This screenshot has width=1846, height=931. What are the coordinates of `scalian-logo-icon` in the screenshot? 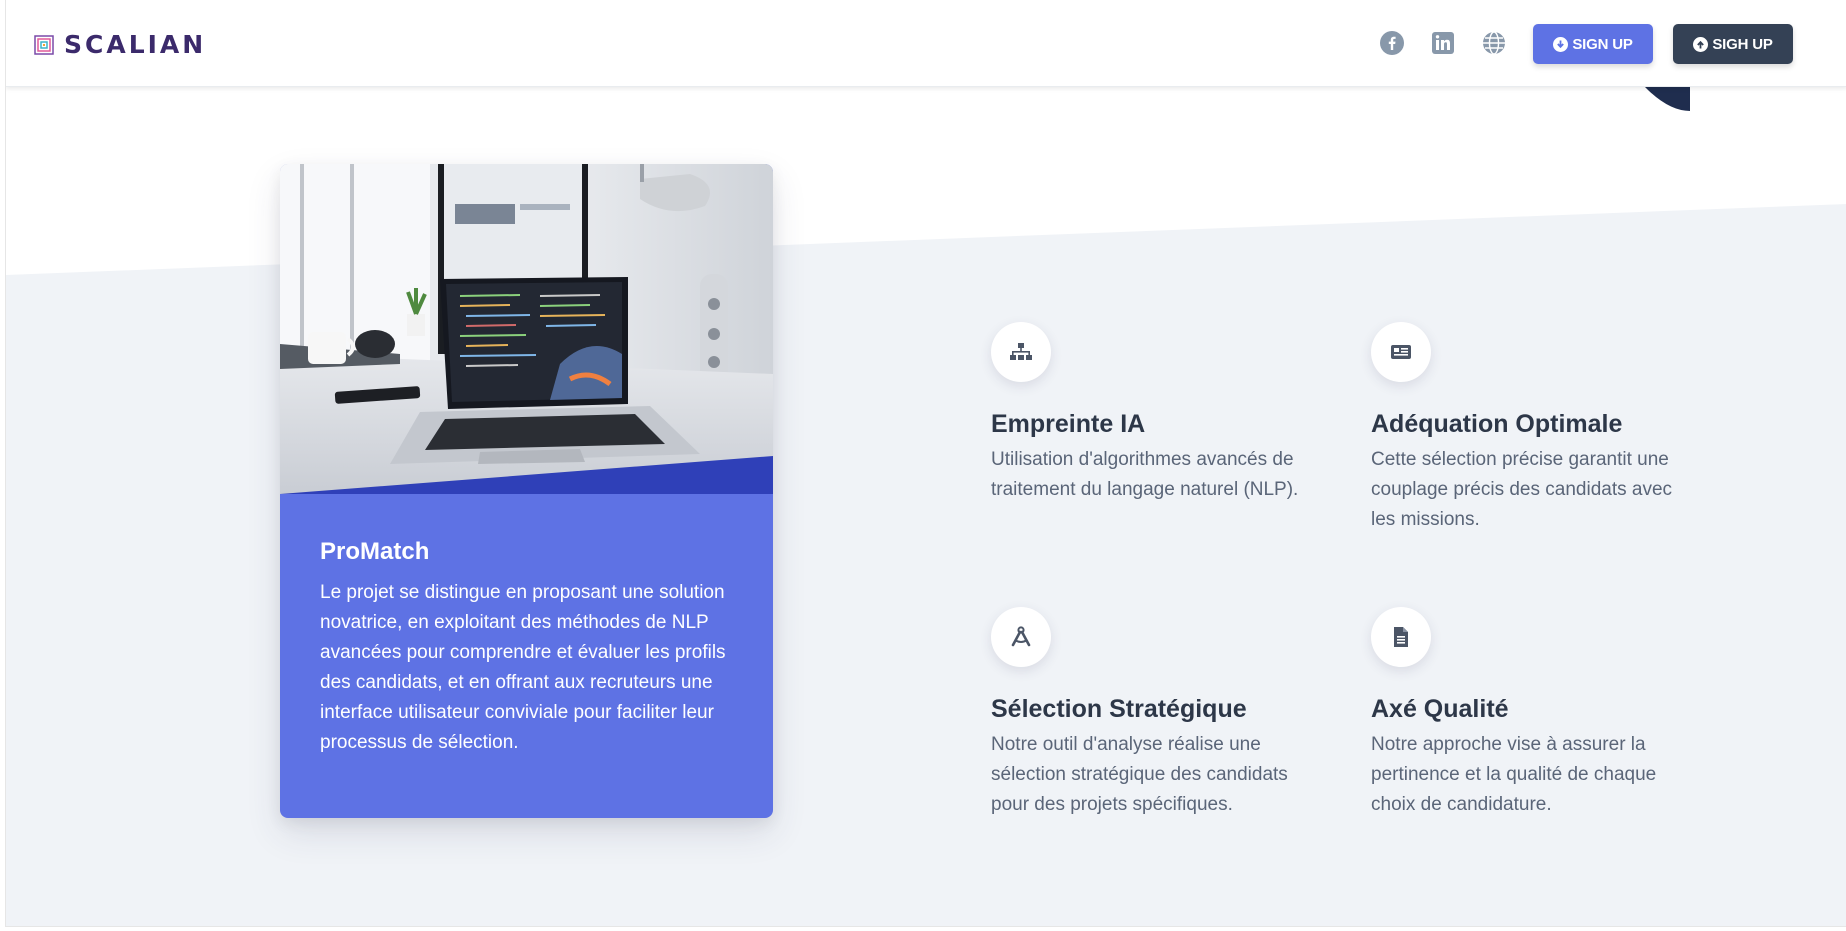 It's located at (44, 44).